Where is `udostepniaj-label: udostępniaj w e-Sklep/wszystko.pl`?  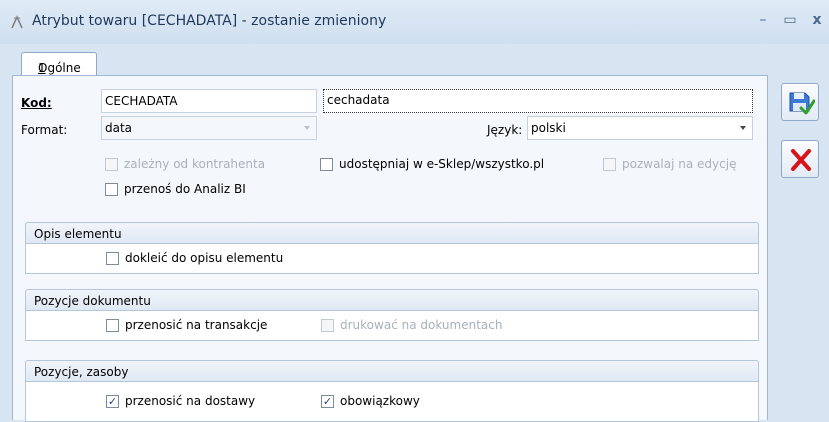
udostepniaj-label: udostępniaj w e-Sklep/wszystko.pl is located at coordinates (442, 164).